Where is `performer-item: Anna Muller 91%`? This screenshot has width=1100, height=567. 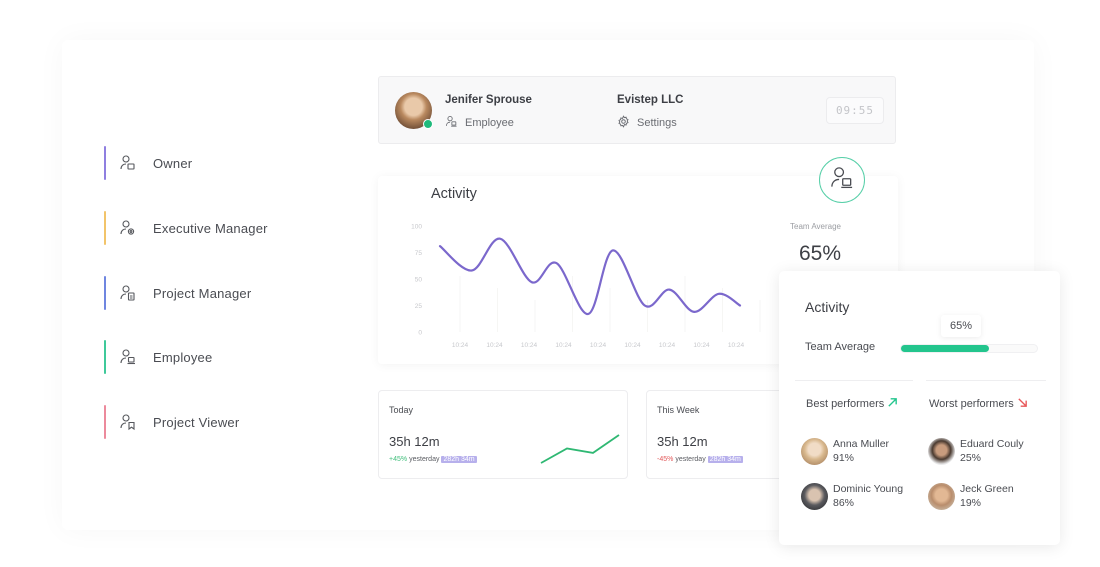
performer-item: Anna Muller 91% is located at coordinates (845, 451).